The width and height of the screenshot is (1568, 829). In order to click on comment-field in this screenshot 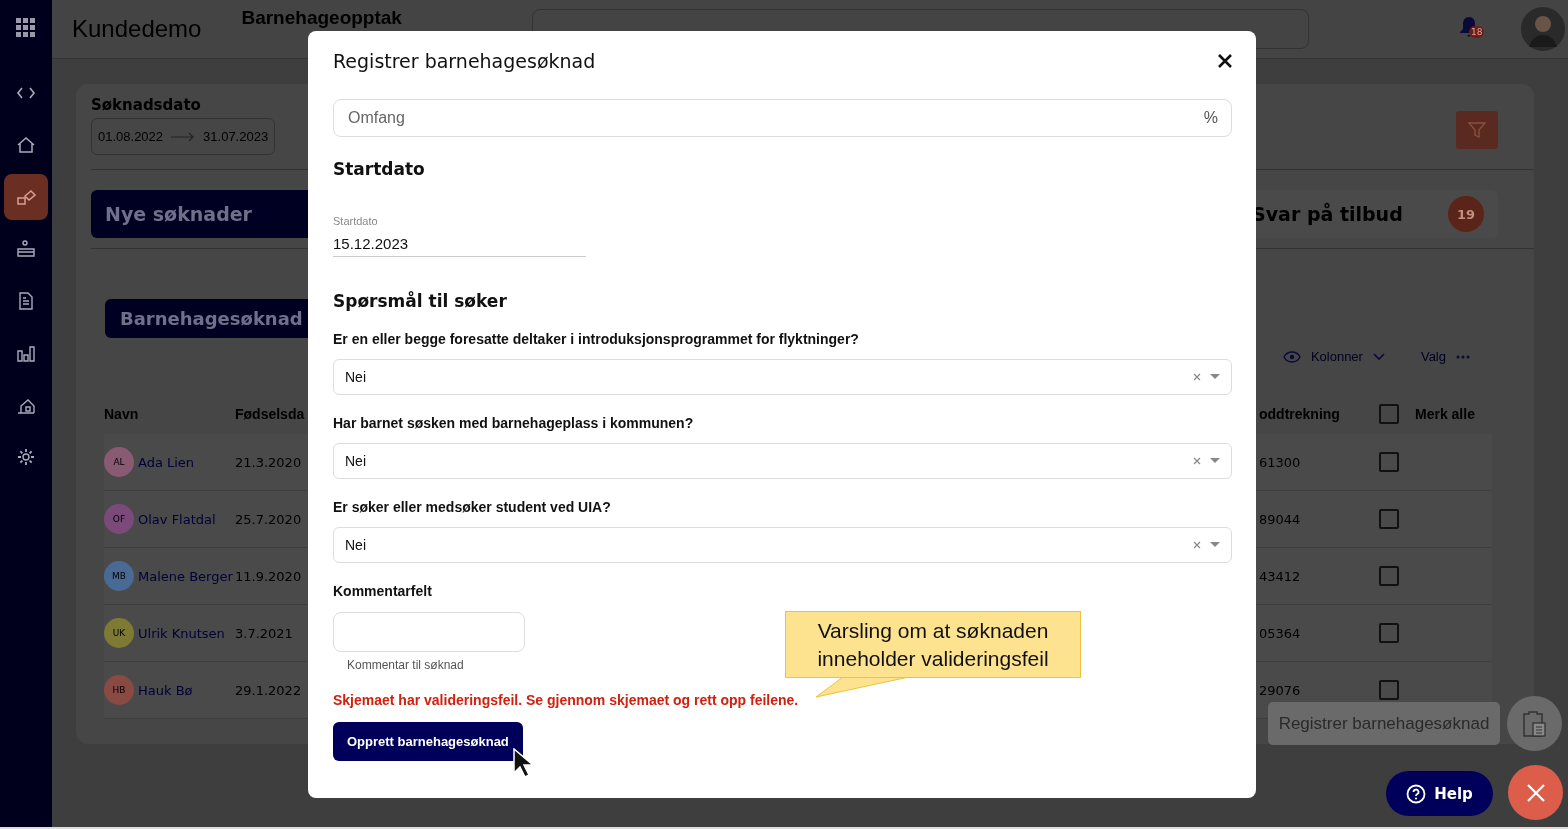, I will do `click(429, 632)`.